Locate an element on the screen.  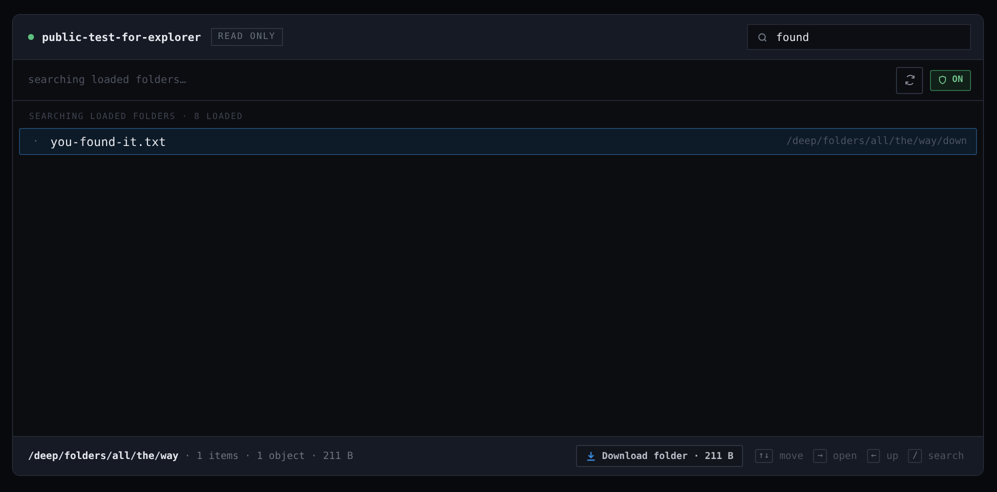
current-path: /deep/folders/all/the/way is located at coordinates (103, 456).